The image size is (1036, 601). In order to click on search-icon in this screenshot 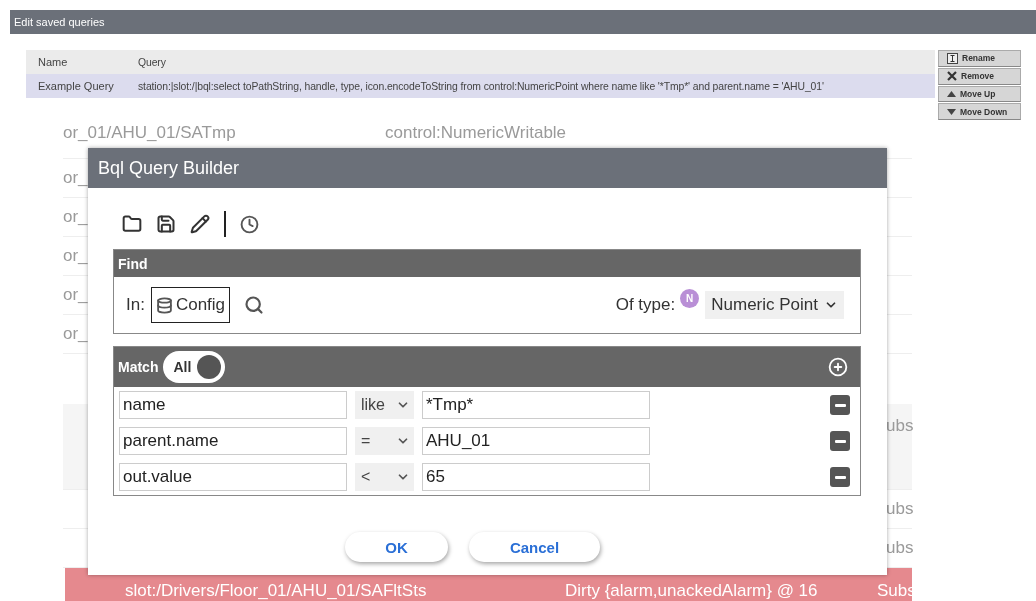, I will do `click(254, 305)`.